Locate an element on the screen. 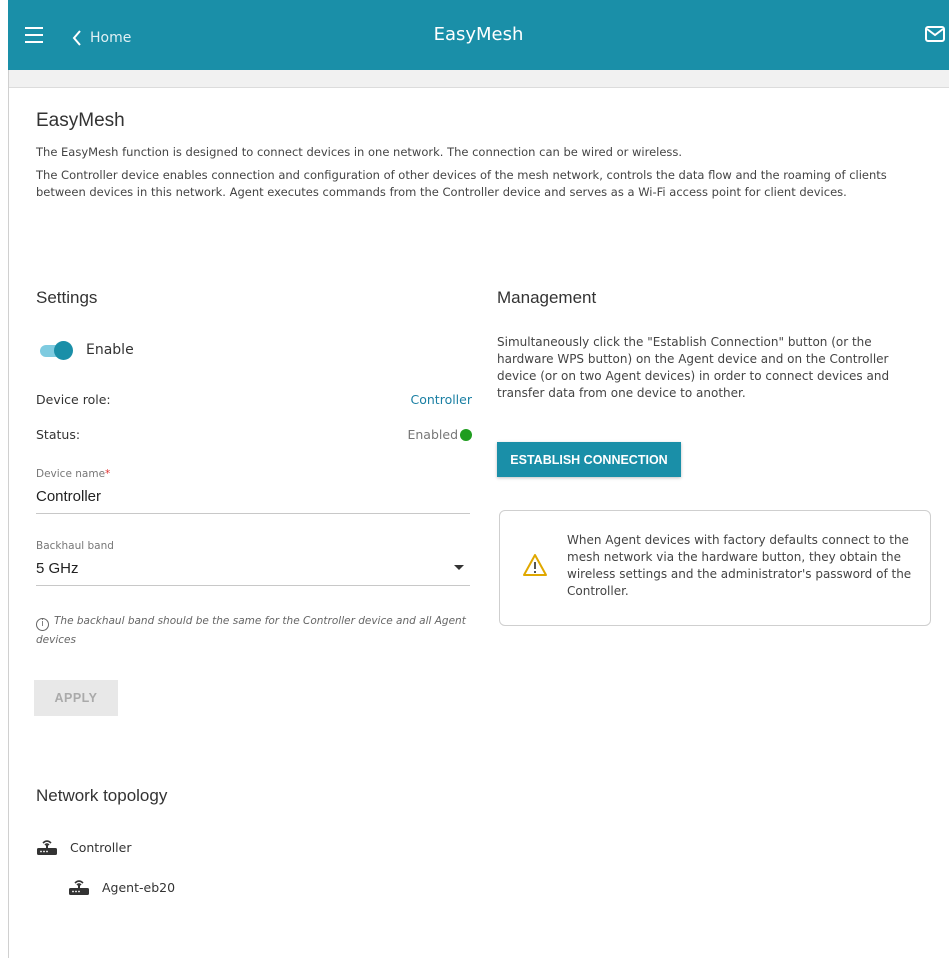  device-name-label: Device name* is located at coordinates (73, 474).